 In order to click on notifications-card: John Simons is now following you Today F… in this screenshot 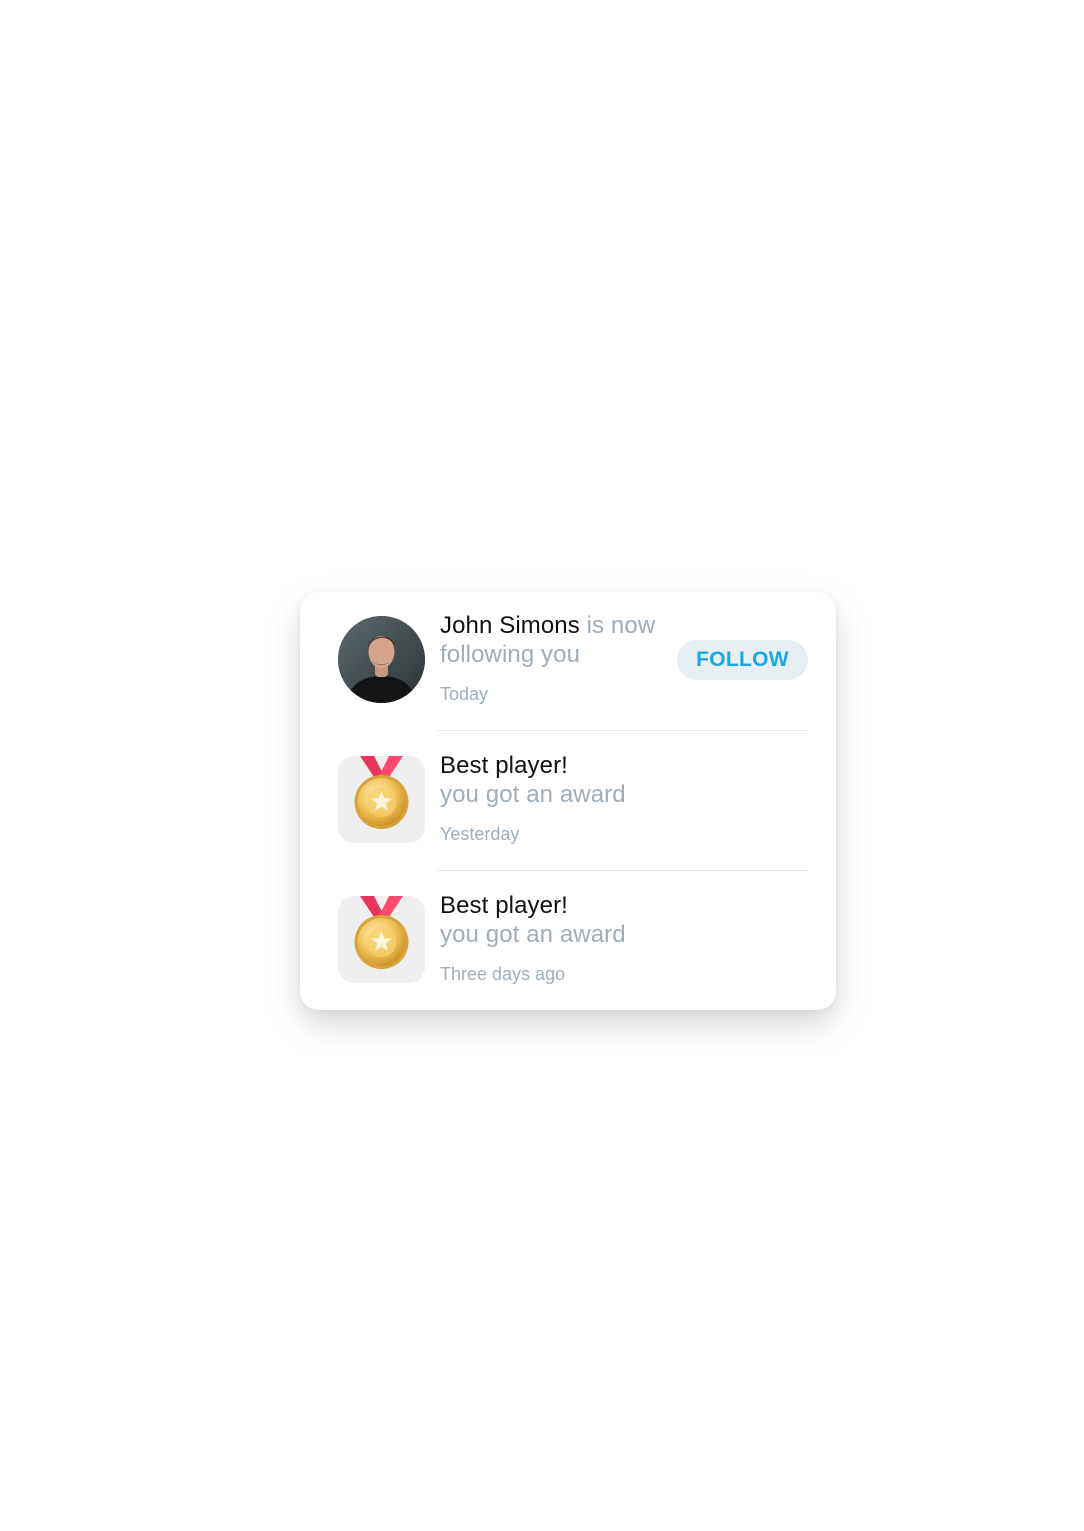, I will do `click(568, 801)`.